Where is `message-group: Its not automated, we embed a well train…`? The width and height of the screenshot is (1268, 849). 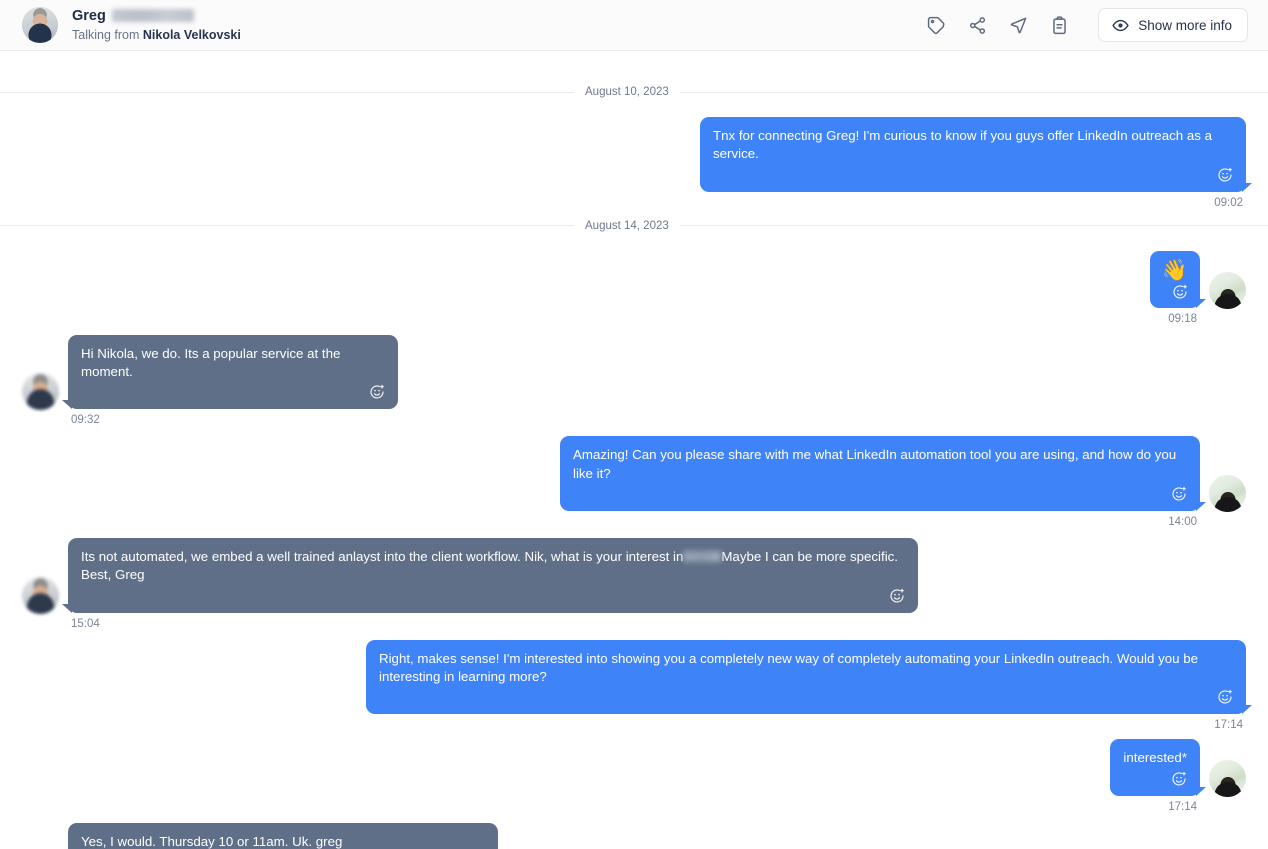
message-group: Its not automated, we embed a well train… is located at coordinates (490, 584).